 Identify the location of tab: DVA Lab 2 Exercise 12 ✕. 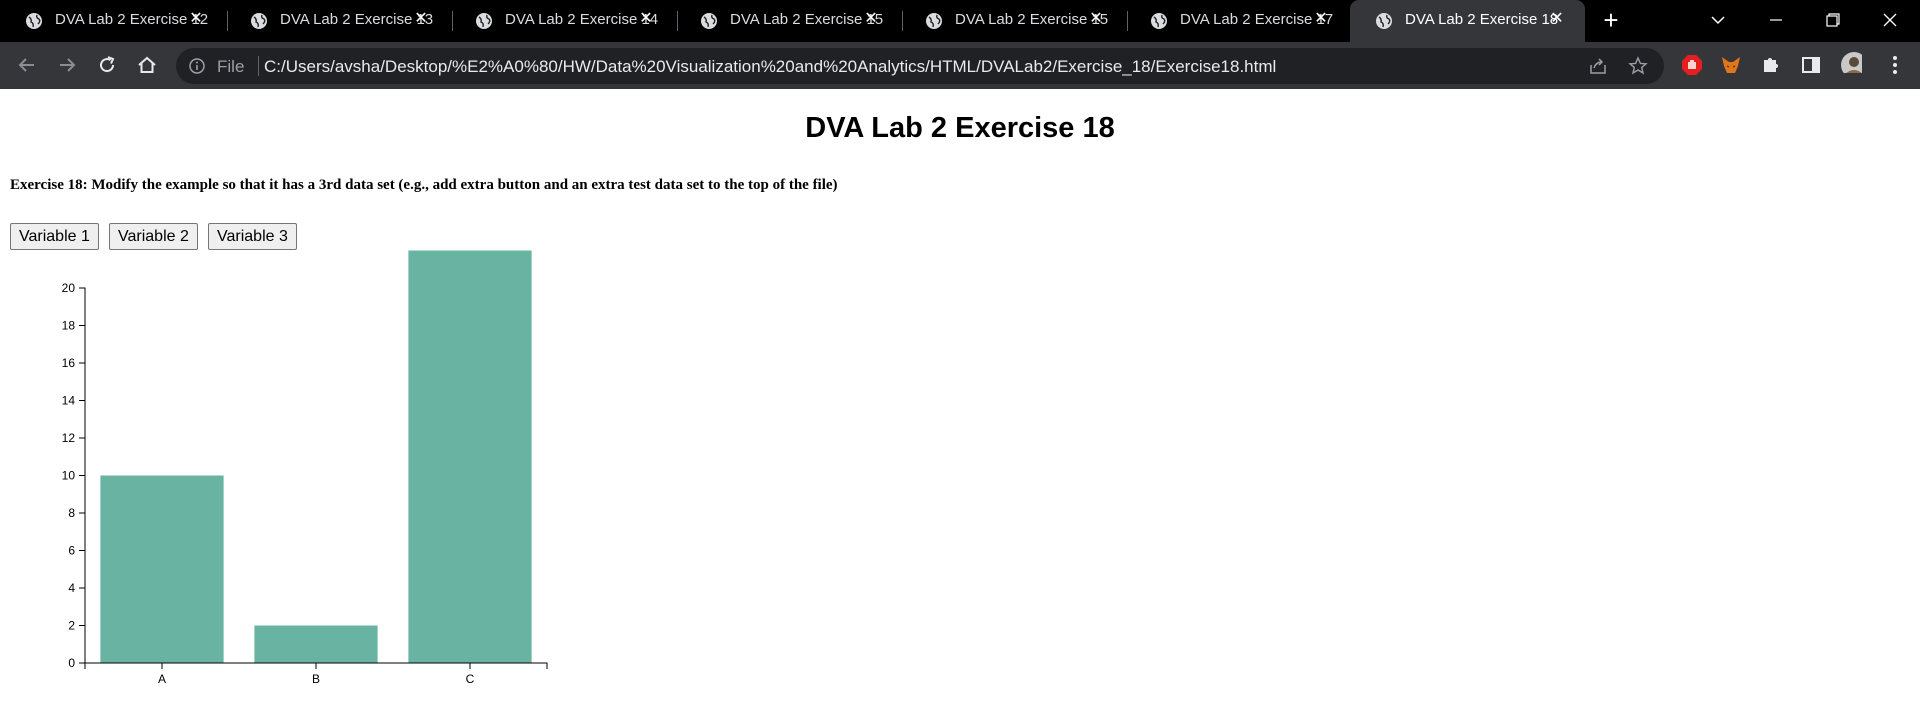
(114, 21).